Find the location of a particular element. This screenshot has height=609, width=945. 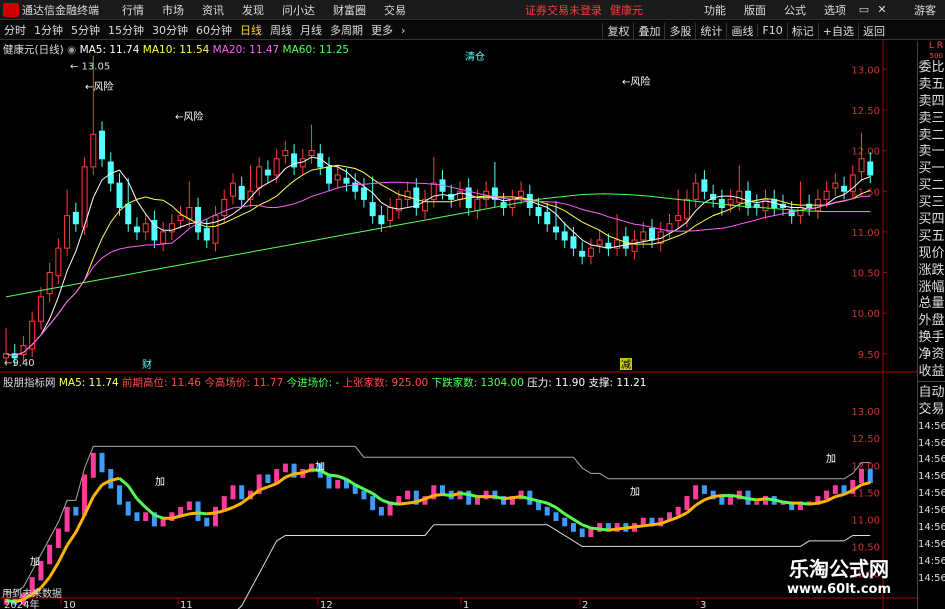

period-more: 更多 is located at coordinates (382, 30).